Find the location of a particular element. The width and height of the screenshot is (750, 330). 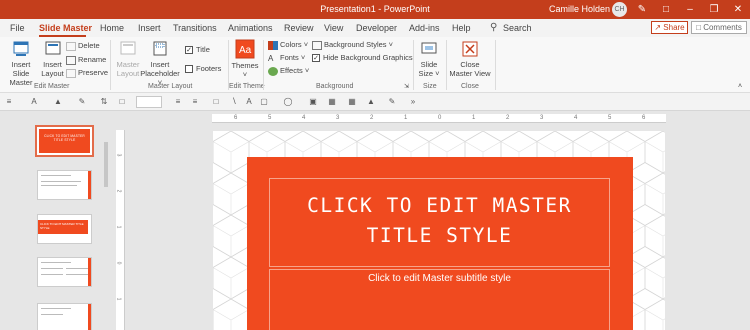

align-icon: ≡ is located at coordinates (9, 102).